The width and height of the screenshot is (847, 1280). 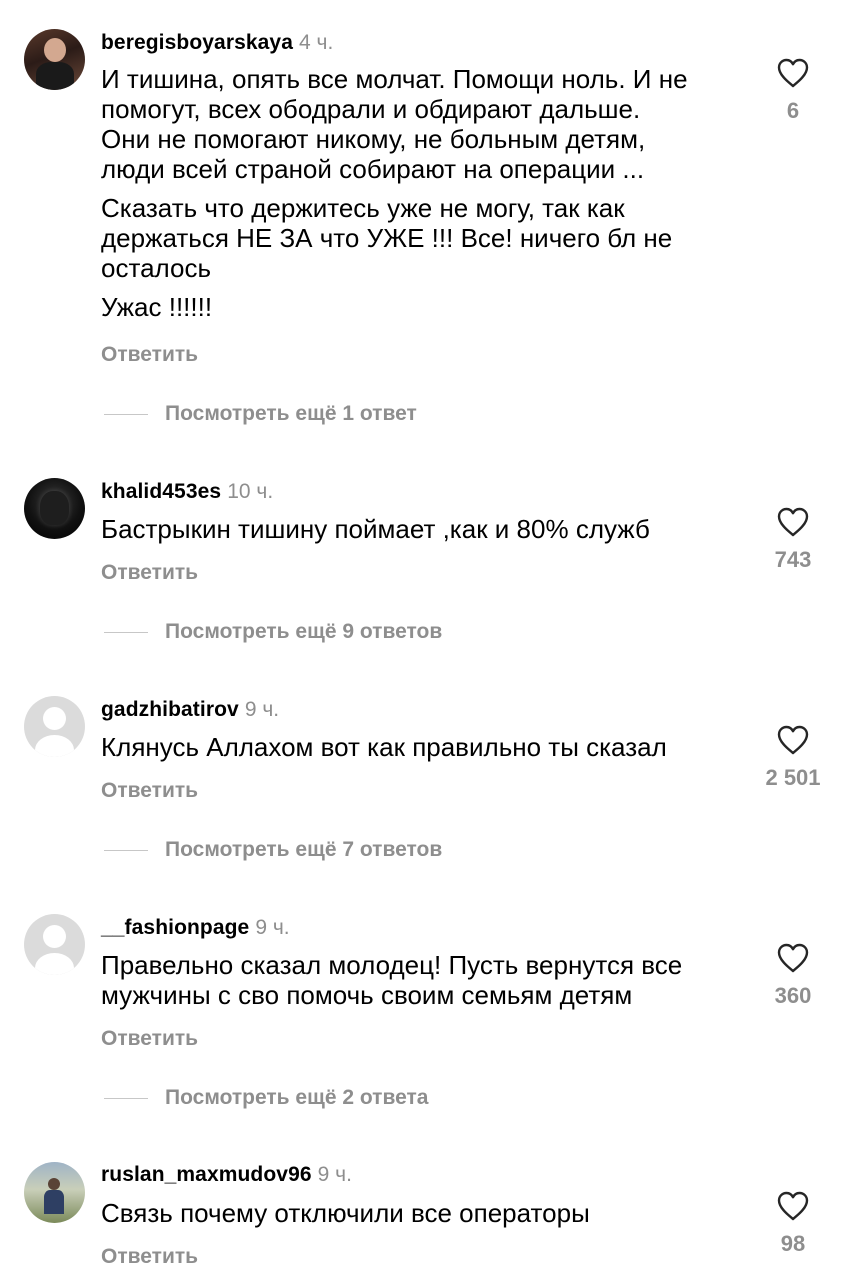 What do you see at coordinates (793, 976) in the screenshot?
I see `like-button: 360` at bounding box center [793, 976].